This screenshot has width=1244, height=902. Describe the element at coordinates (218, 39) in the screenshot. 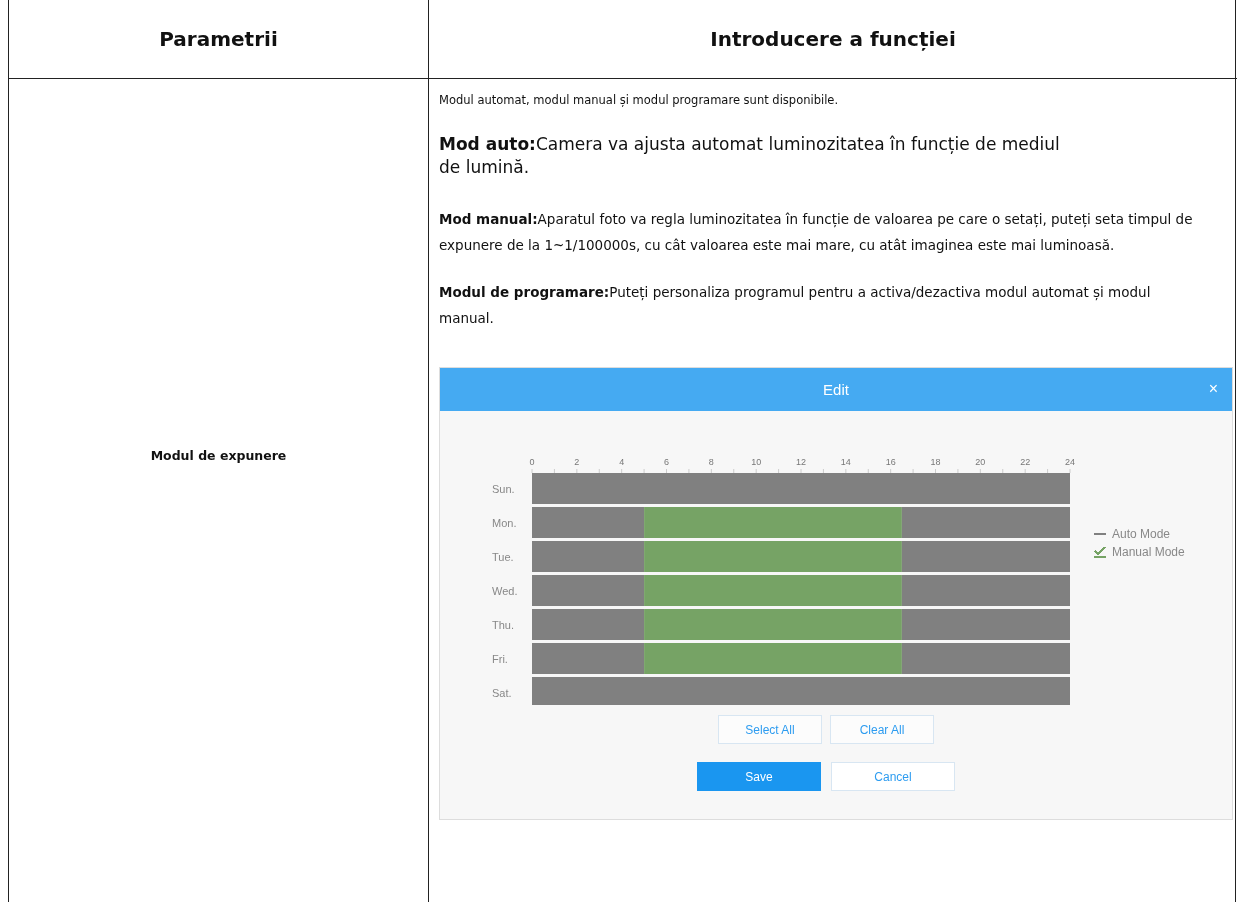

I see `column-header: Parametrii` at that location.